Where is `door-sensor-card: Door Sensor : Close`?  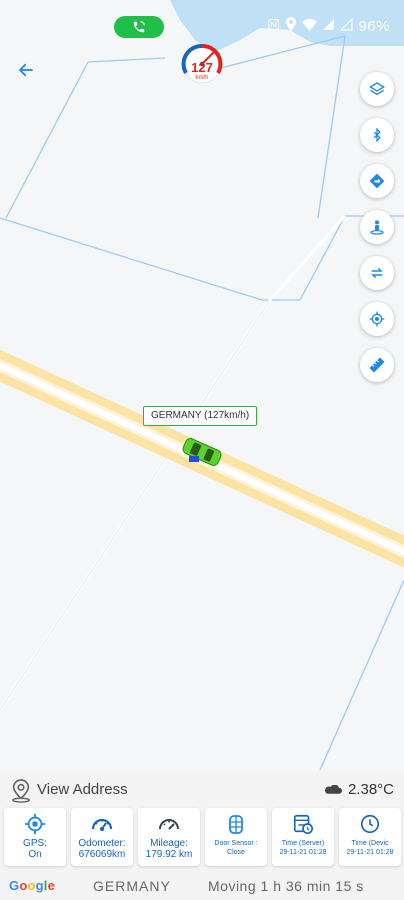
door-sensor-card: Door Sensor : Close is located at coordinates (236, 837).